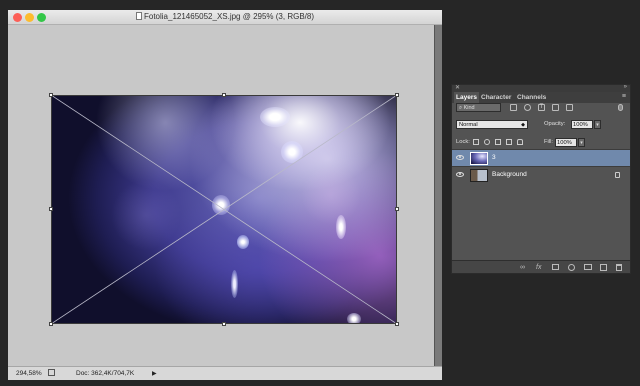  I want to click on layer-row-3: 3, so click(541, 157).